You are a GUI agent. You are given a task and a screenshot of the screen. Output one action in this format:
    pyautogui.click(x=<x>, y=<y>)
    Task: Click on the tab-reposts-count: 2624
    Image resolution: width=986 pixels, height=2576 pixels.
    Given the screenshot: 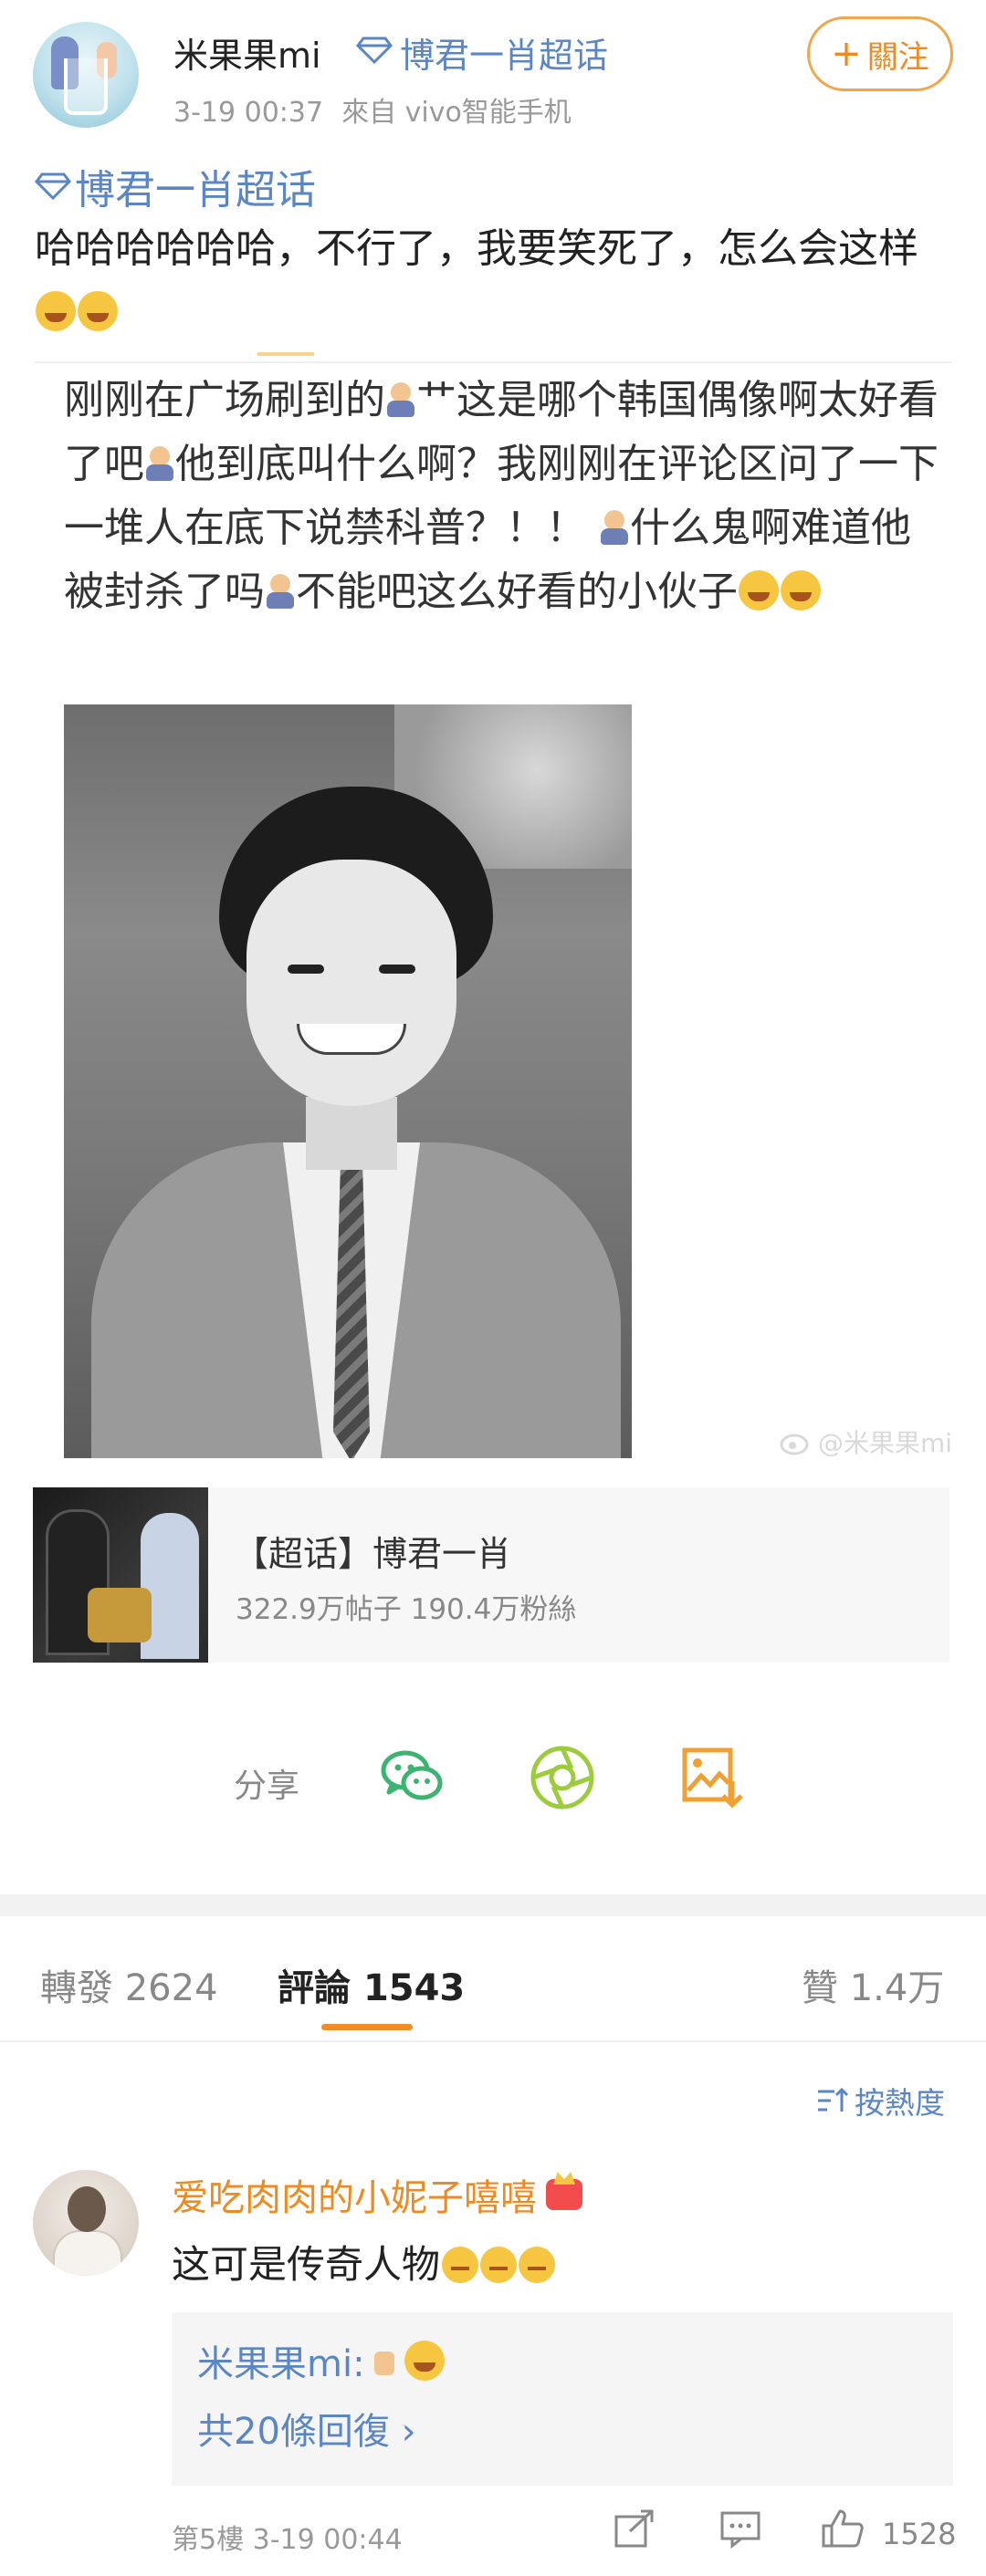 What is the action you would take?
    pyautogui.click(x=171, y=1988)
    